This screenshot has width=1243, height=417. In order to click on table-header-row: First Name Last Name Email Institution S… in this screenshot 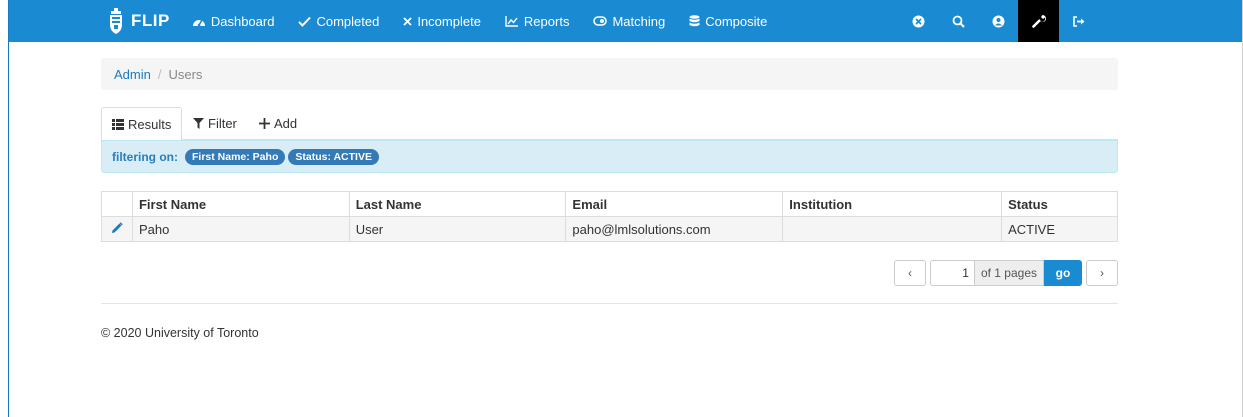, I will do `click(609, 204)`.